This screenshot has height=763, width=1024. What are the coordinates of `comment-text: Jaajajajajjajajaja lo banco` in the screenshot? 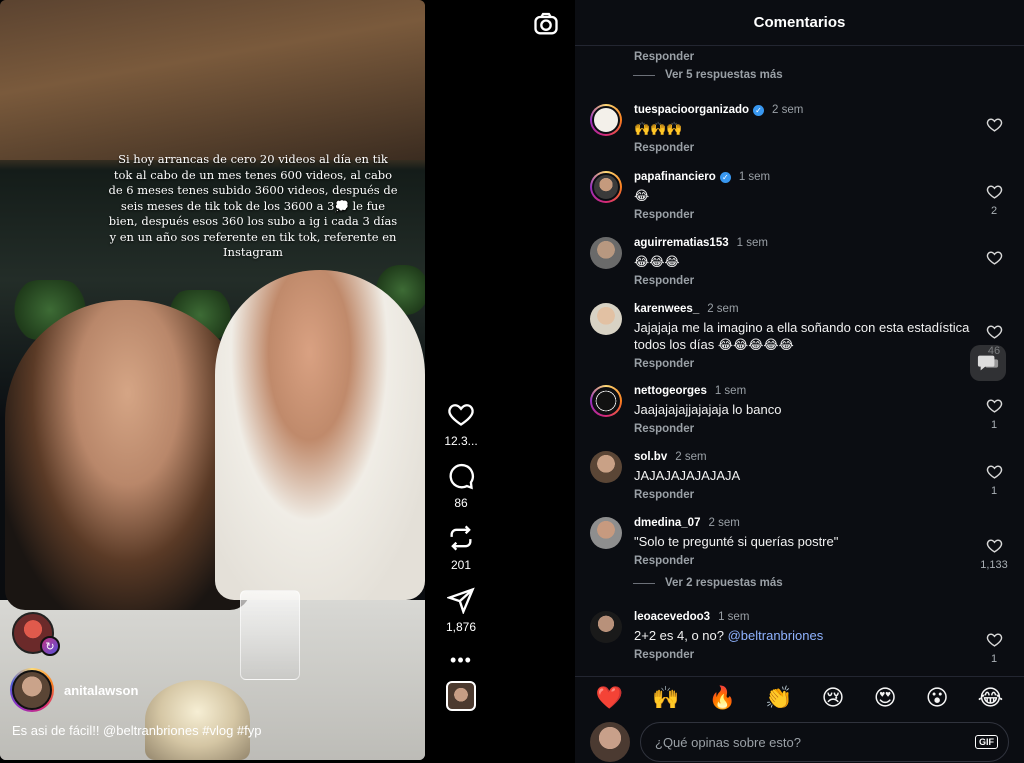 It's located at (708, 409).